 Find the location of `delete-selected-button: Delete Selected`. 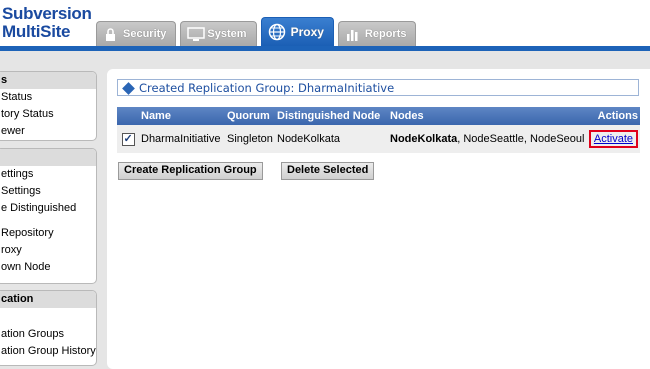

delete-selected-button: Delete Selected is located at coordinates (328, 171).